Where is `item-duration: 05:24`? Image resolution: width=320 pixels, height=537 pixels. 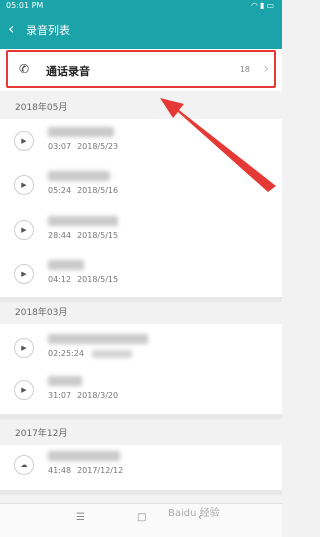
item-duration: 05:24 is located at coordinates (60, 190).